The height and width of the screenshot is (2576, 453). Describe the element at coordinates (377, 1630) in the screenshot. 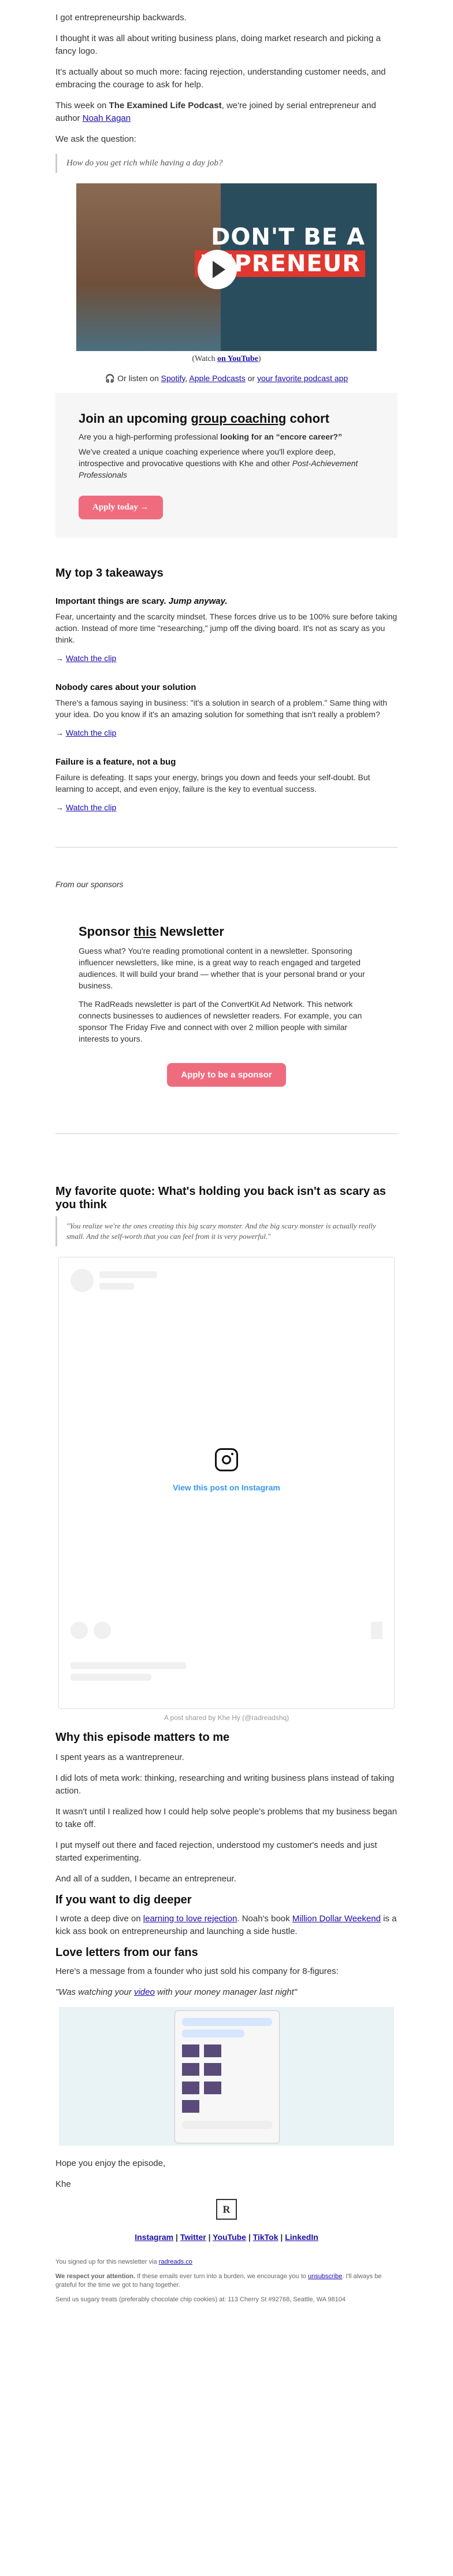

I see `bookmark-icon` at that location.